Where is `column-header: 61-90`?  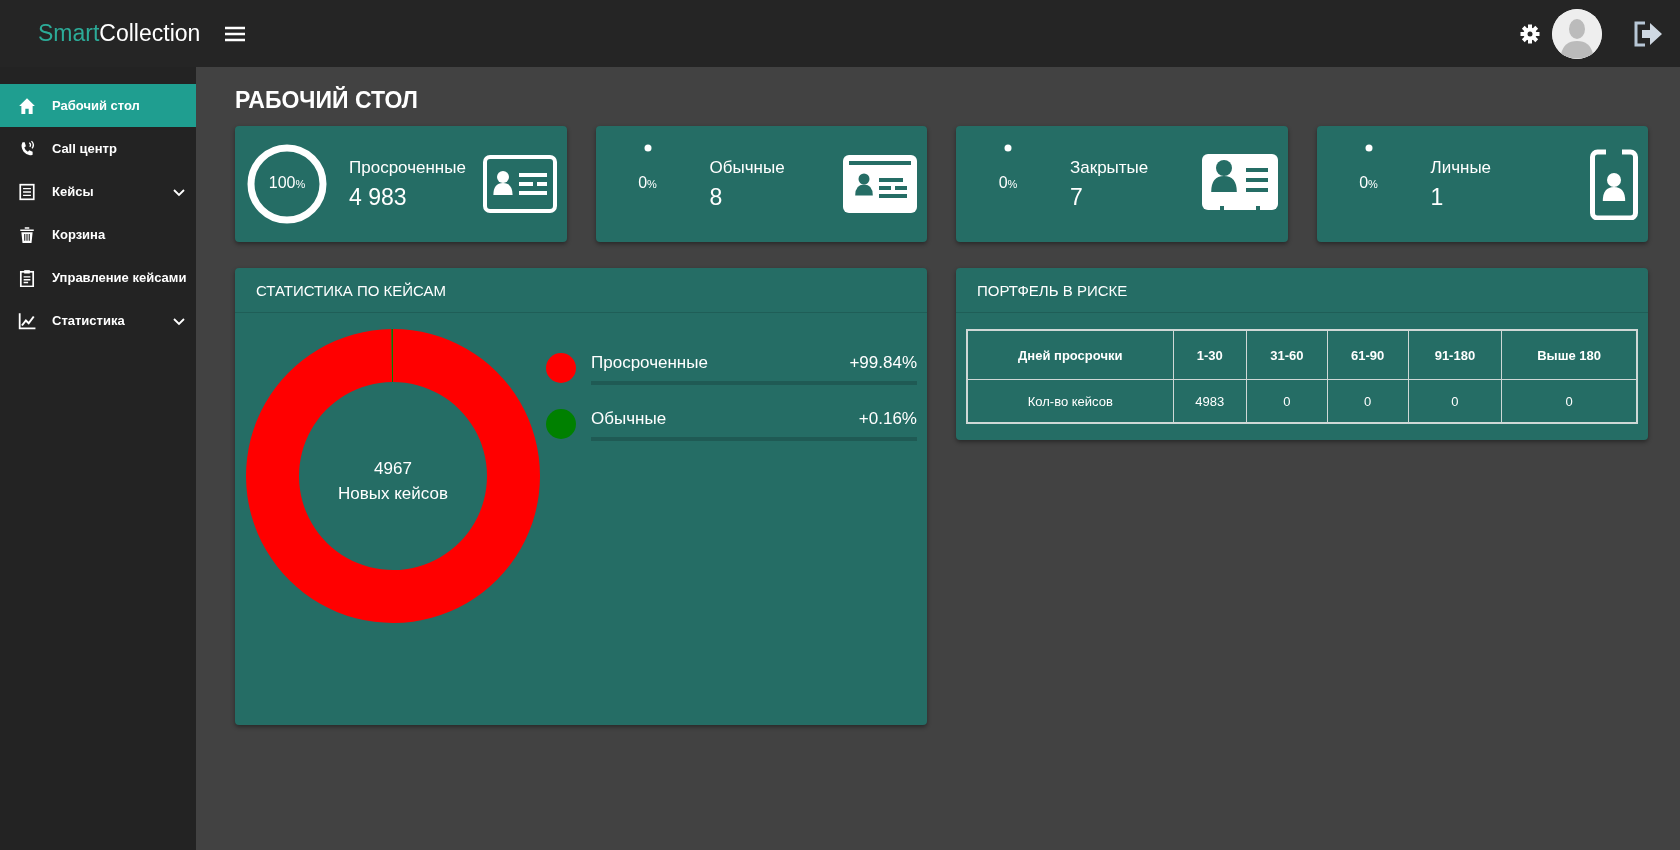 column-header: 61-90 is located at coordinates (1368, 355).